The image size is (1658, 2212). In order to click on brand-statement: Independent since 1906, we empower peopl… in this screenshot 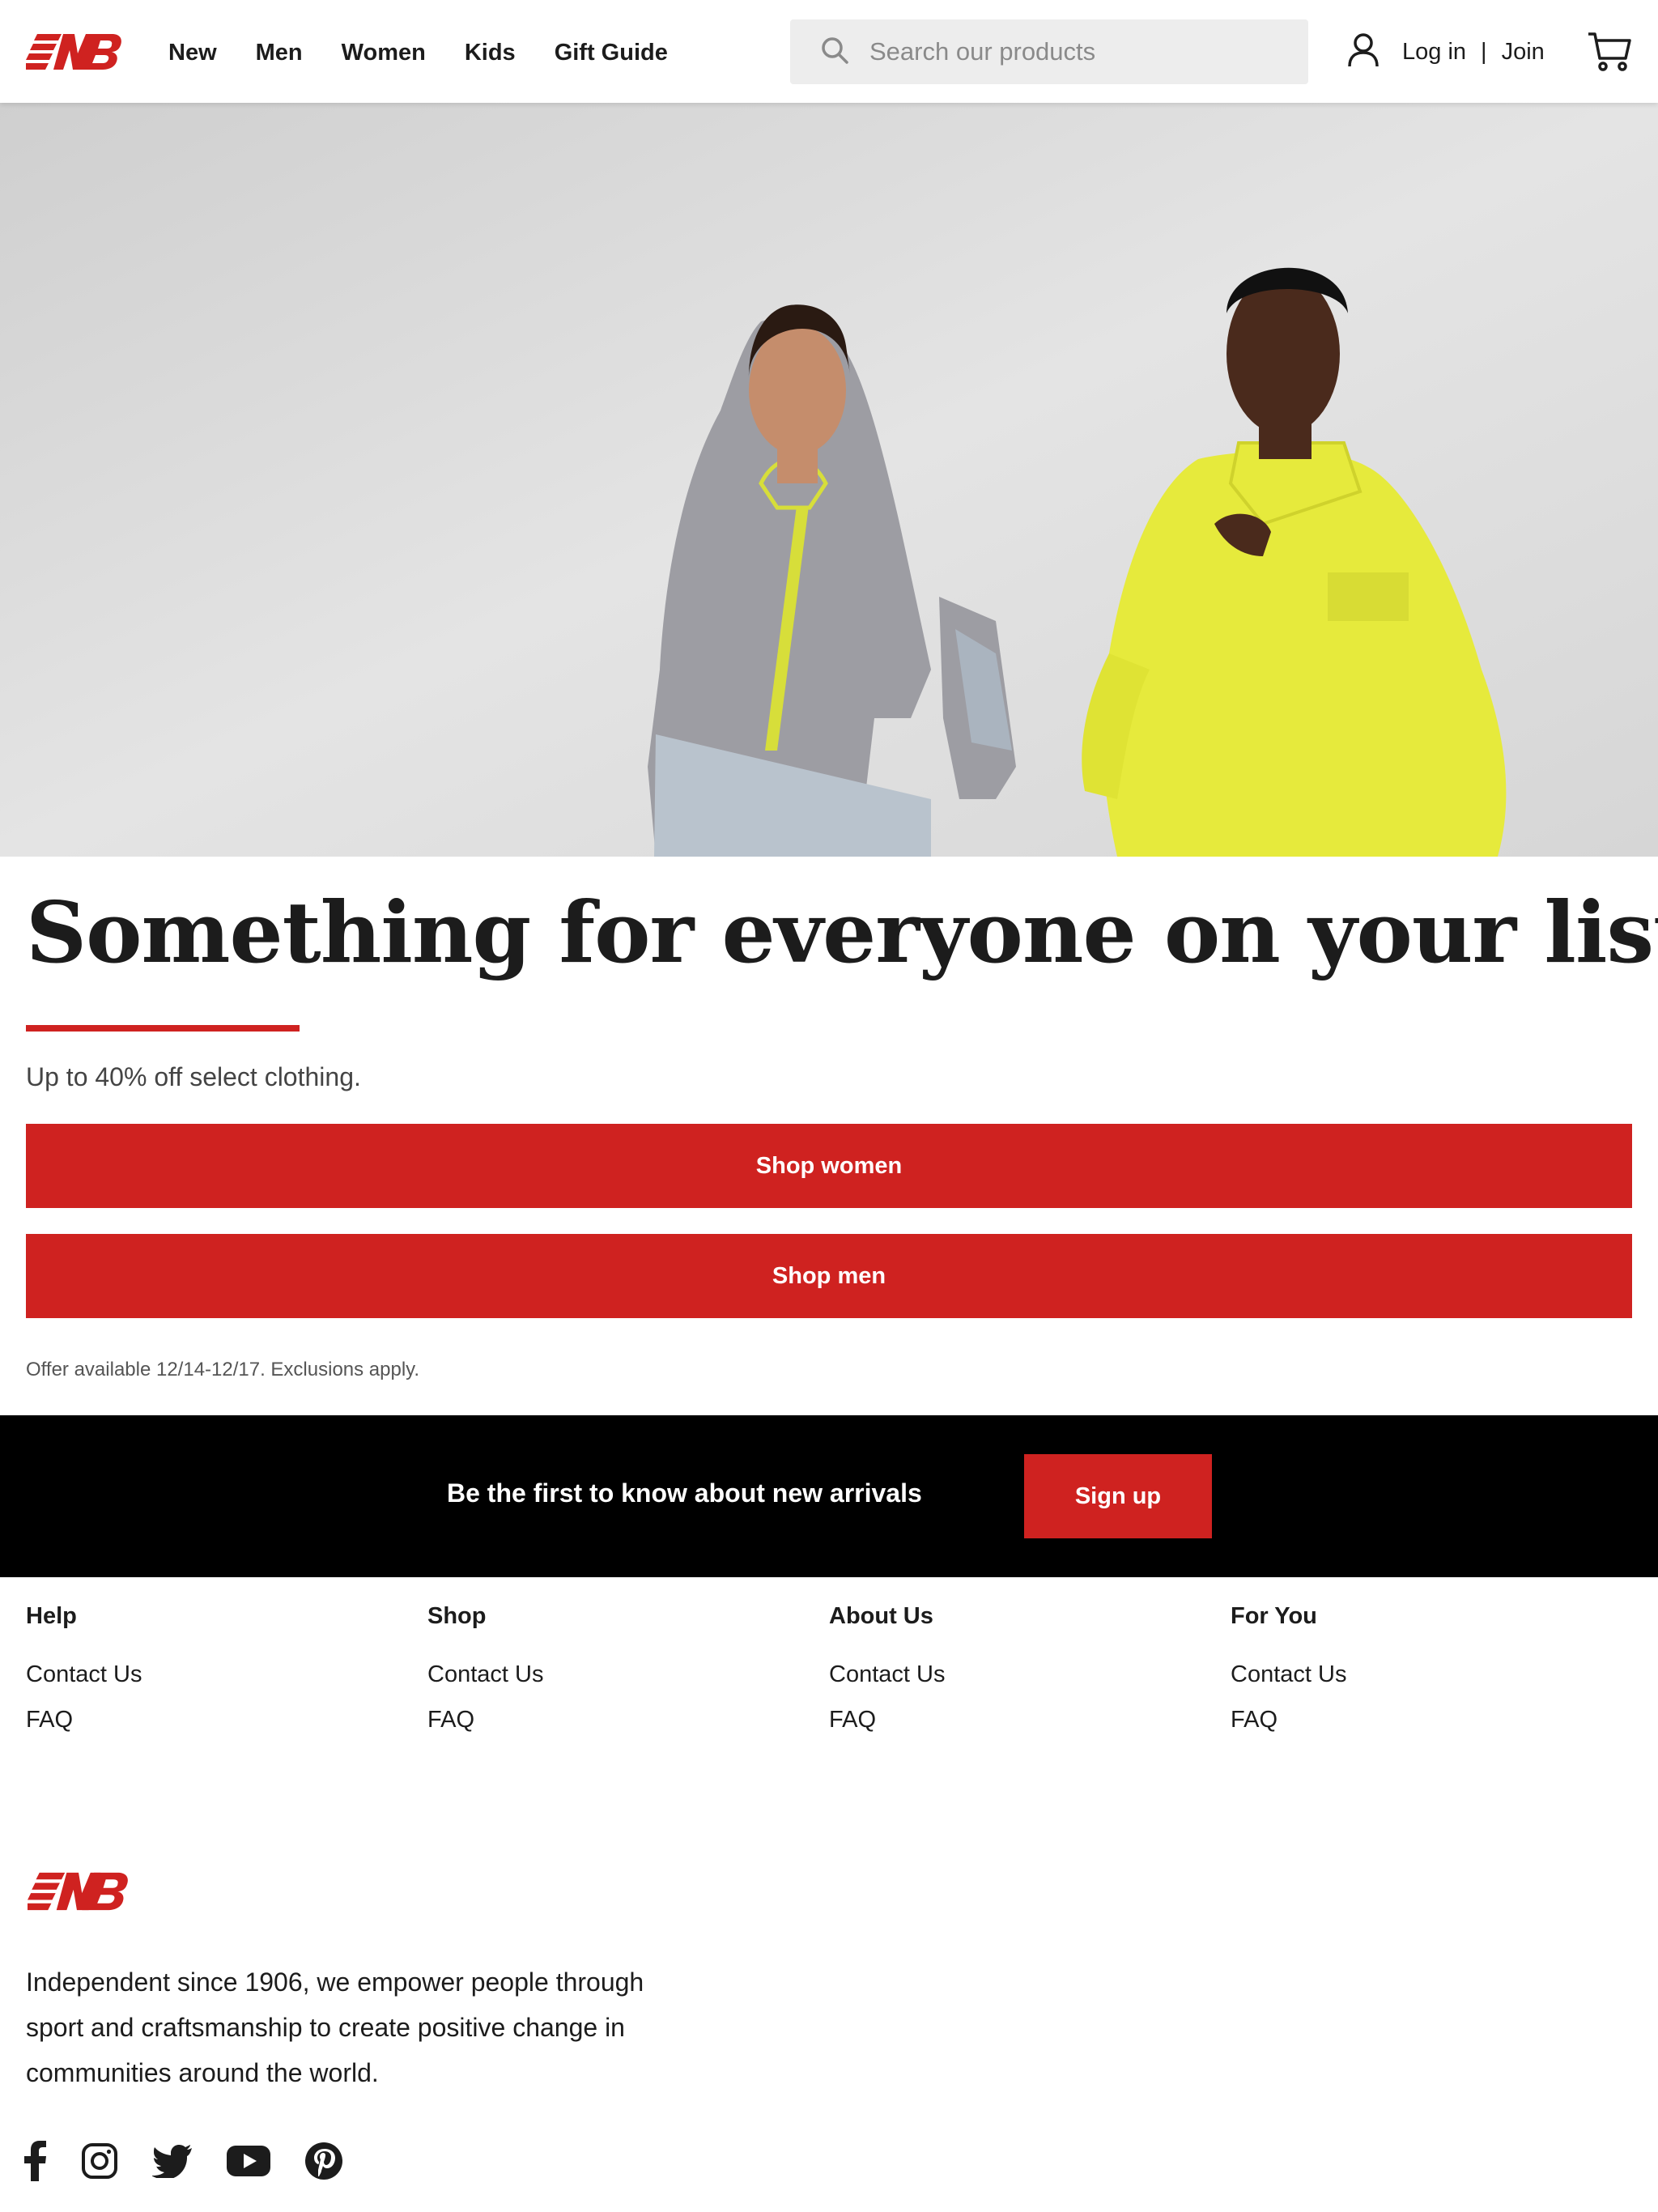, I will do `click(335, 2027)`.